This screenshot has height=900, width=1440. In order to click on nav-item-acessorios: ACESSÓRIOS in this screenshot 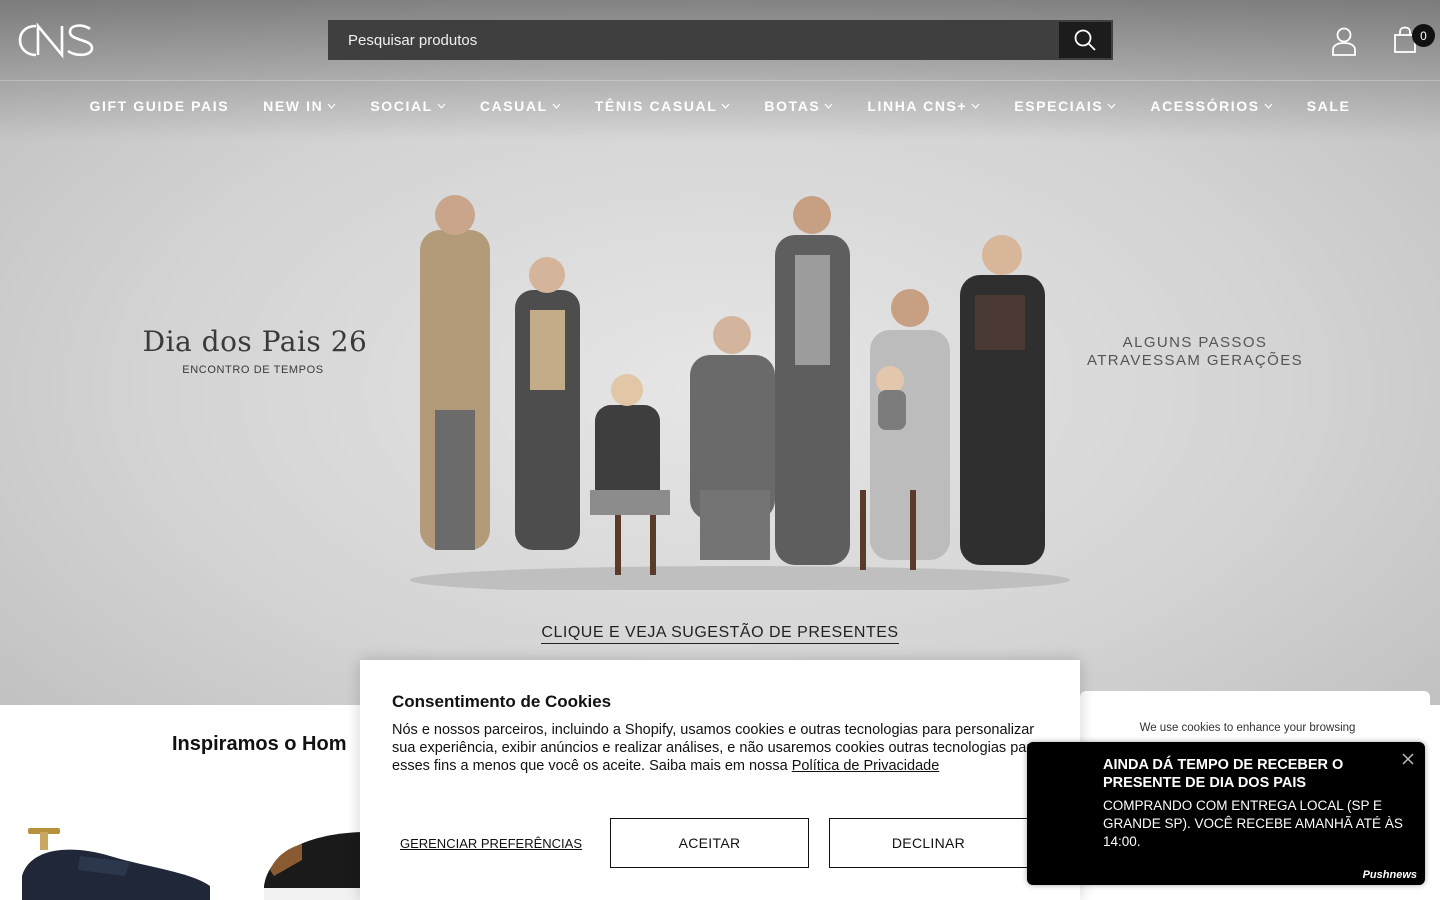, I will do `click(1211, 106)`.